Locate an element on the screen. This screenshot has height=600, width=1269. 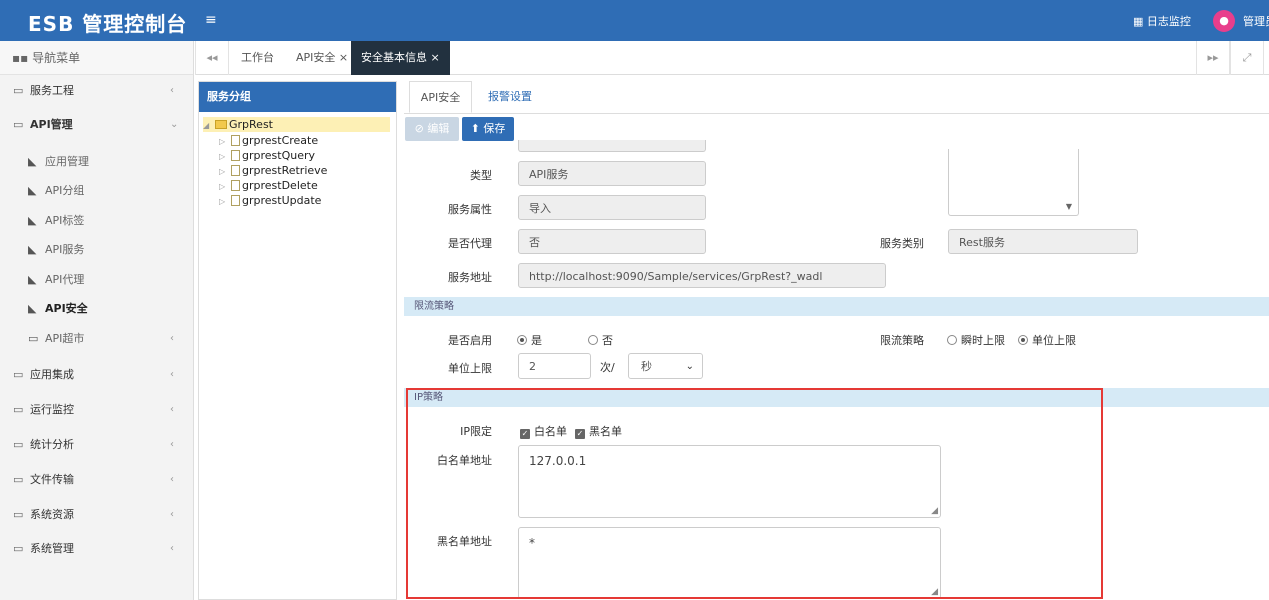
rate-unit-radio: 单位上限 is located at coordinates (1047, 340).